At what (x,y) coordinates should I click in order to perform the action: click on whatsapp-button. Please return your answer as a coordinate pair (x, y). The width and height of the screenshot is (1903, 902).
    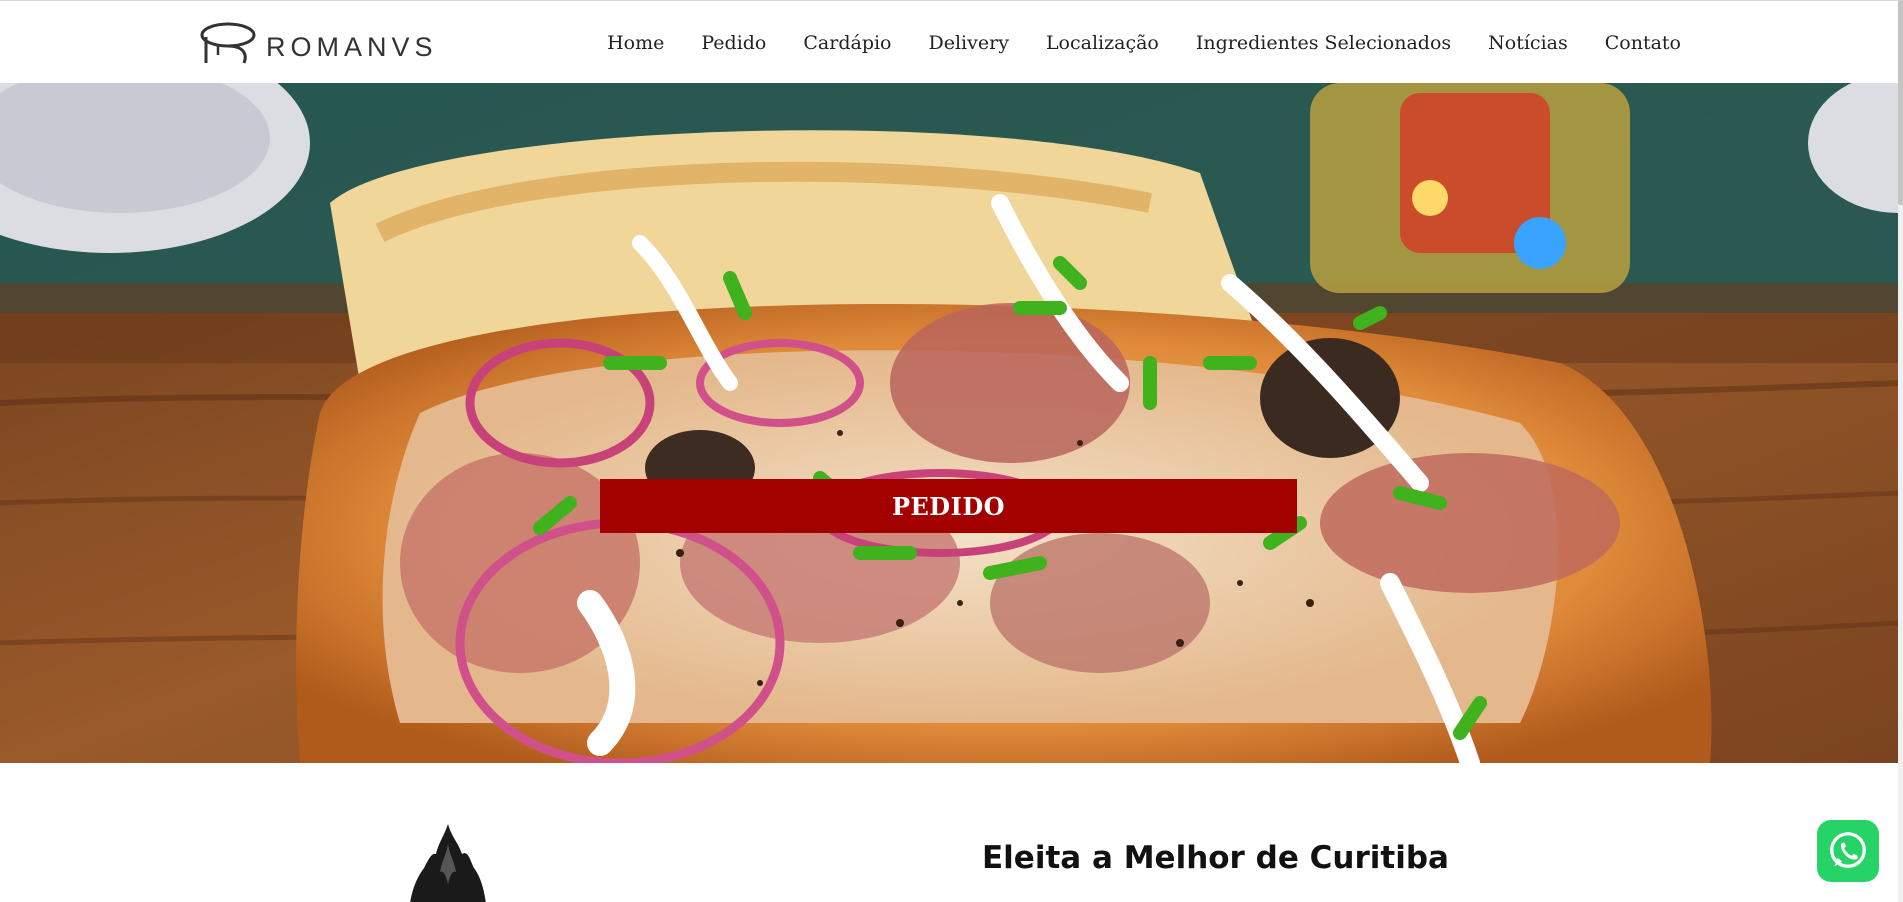
    Looking at the image, I should click on (1848, 851).